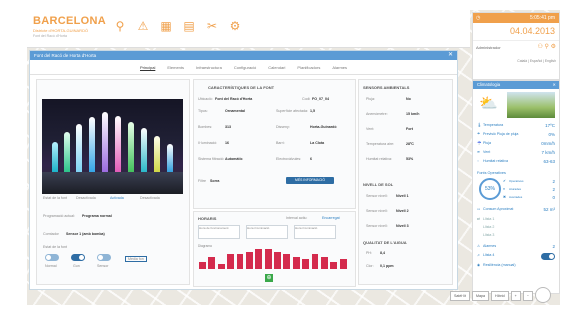 The image size is (568, 311). What do you see at coordinates (490, 189) in the screenshot?
I see `fonts-percent-ring: 53%` at bounding box center [490, 189].